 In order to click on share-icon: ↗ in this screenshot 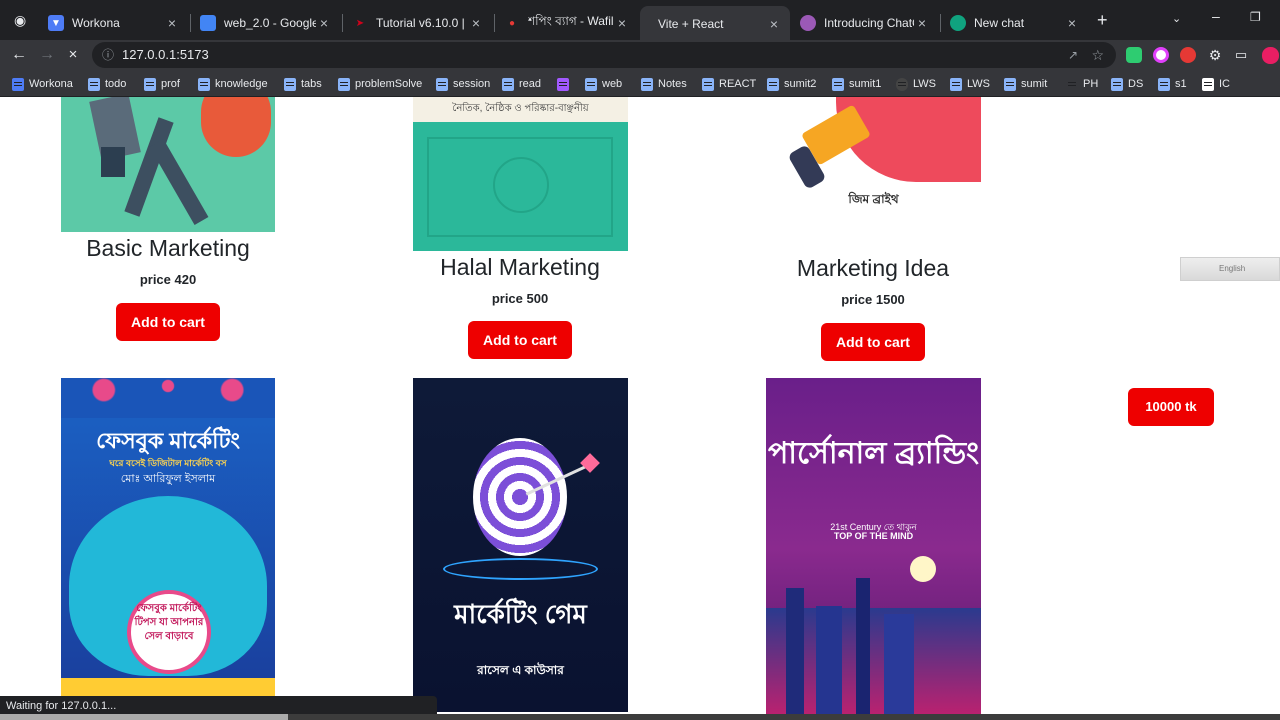, I will do `click(1073, 55)`.